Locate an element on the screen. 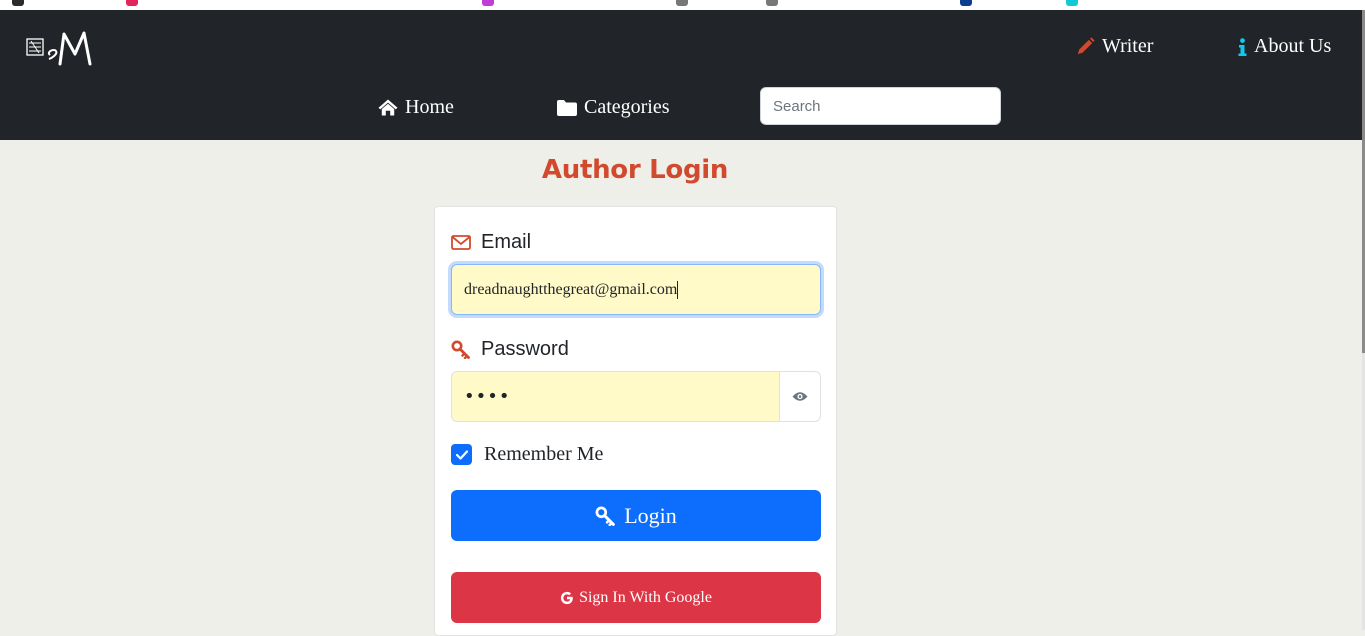 The image size is (1365, 636). nav-about-label: About Us is located at coordinates (1293, 46).